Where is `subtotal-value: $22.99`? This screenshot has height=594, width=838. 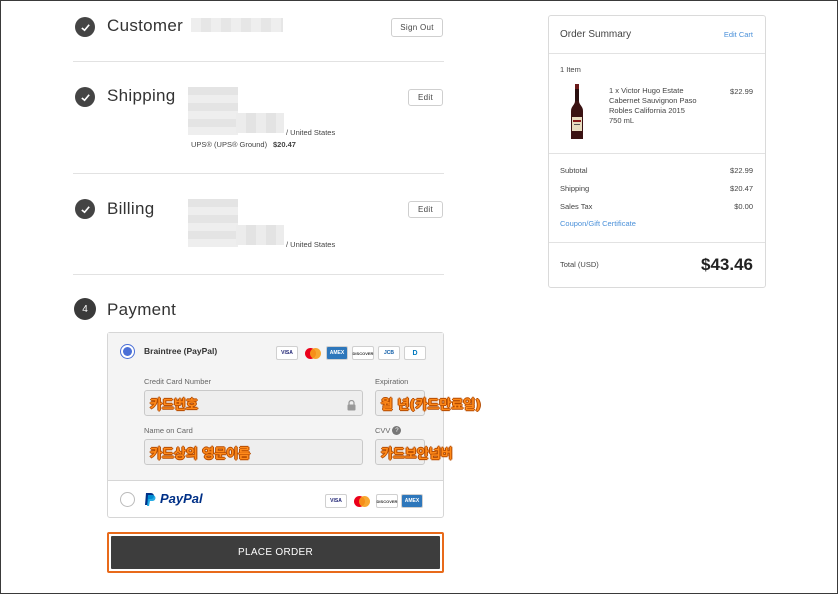
subtotal-value: $22.99 is located at coordinates (741, 170).